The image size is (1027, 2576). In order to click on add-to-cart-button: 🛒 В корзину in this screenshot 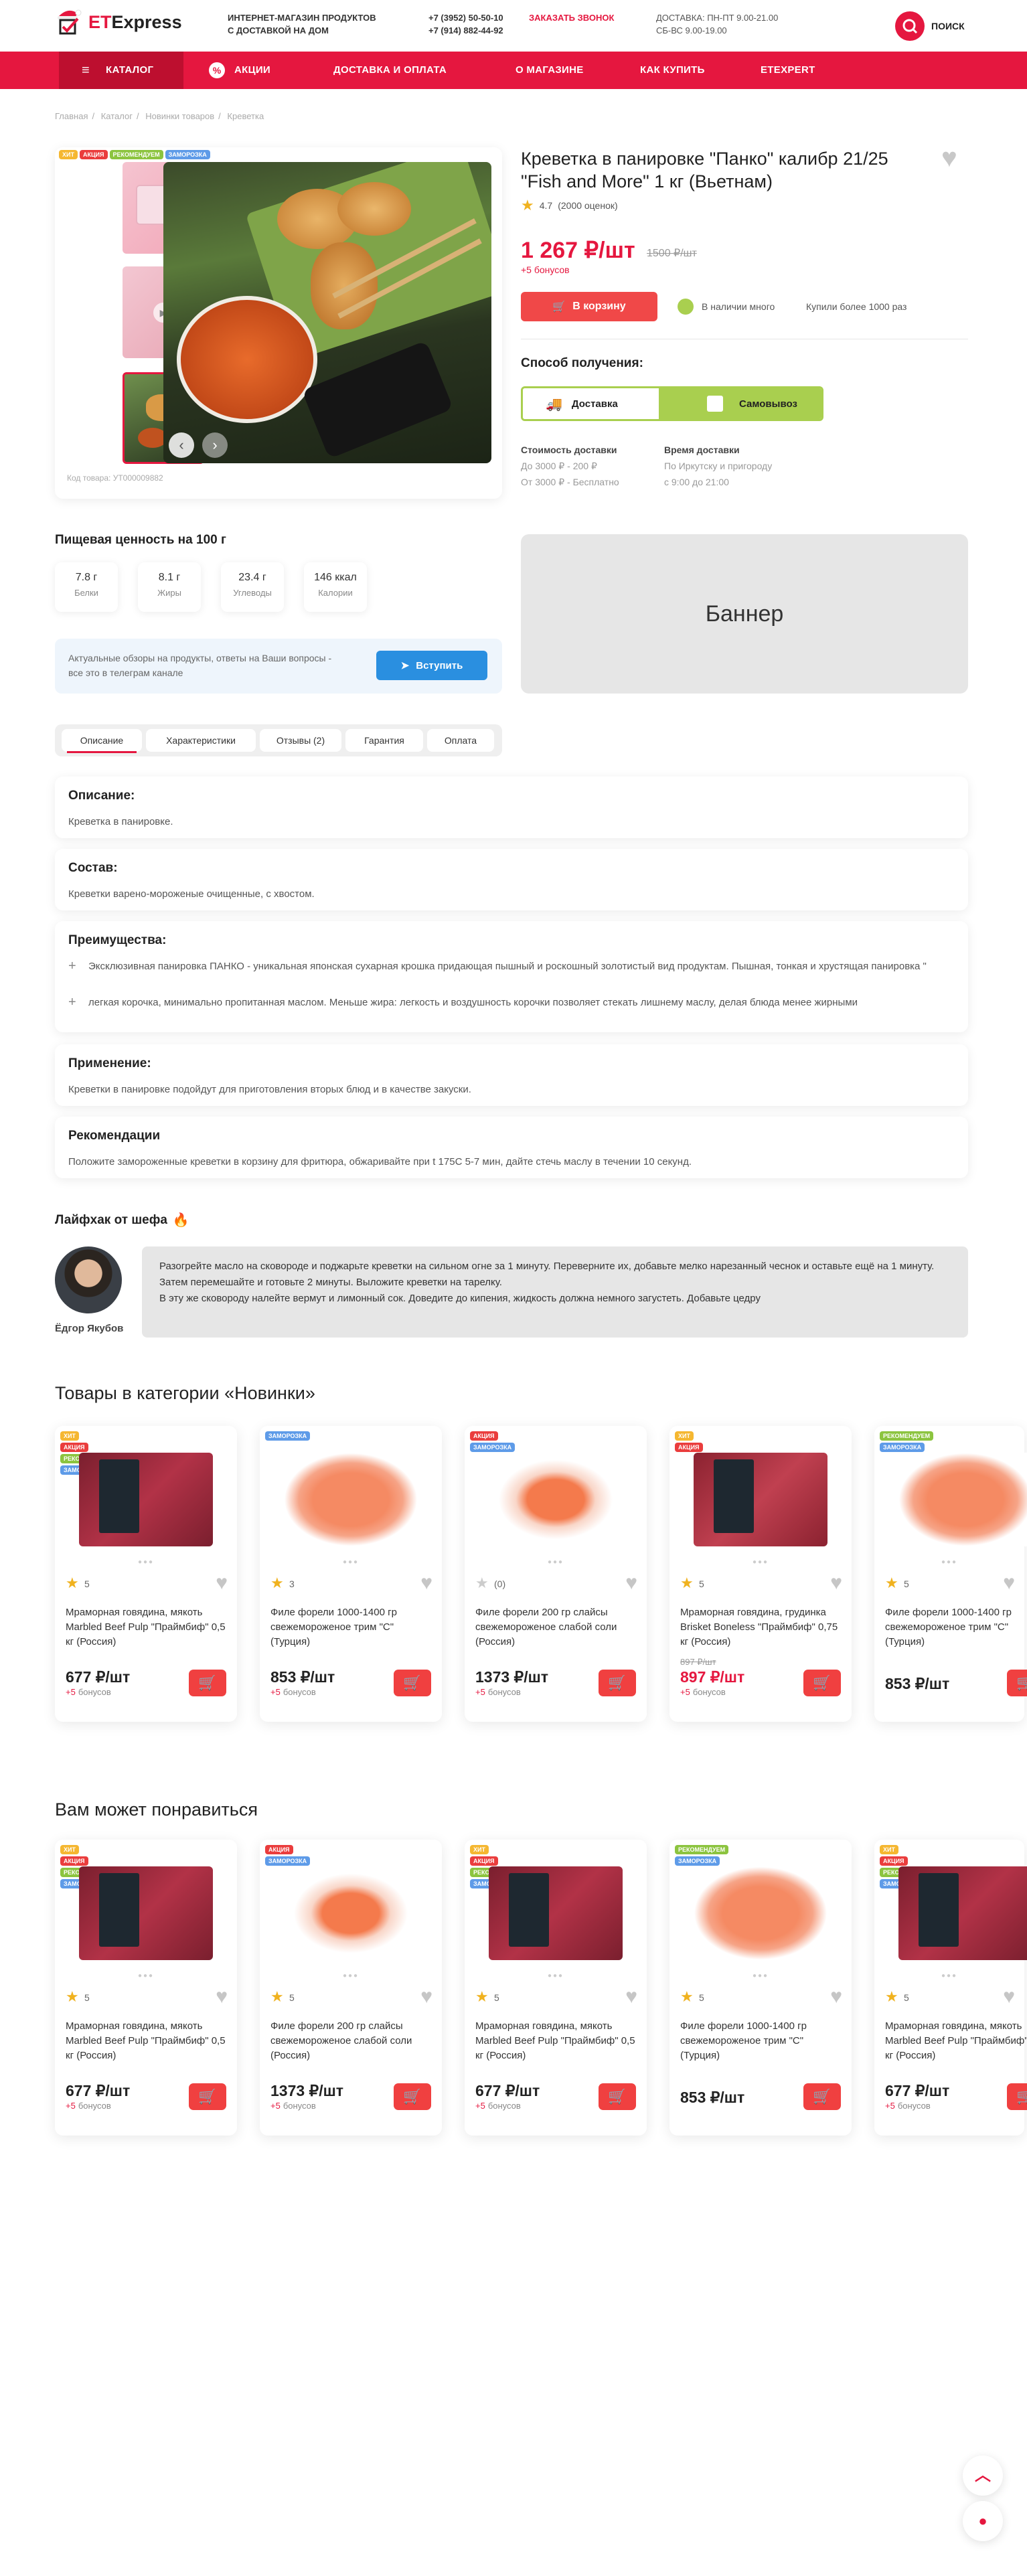, I will do `click(589, 307)`.